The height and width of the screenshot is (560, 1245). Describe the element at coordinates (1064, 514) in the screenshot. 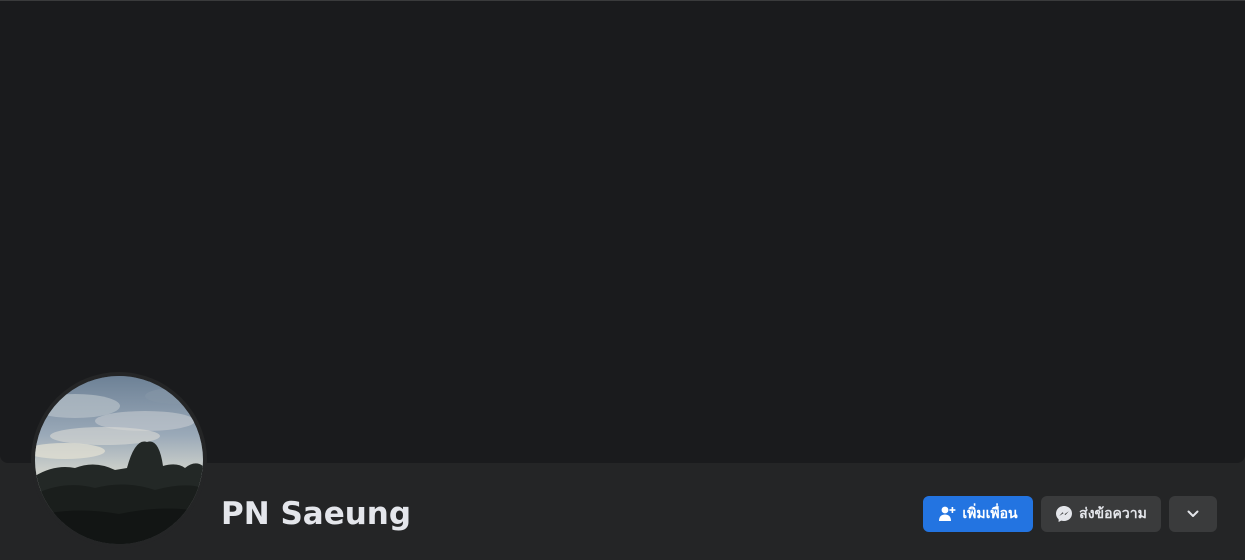

I see `messenger-icon` at that location.